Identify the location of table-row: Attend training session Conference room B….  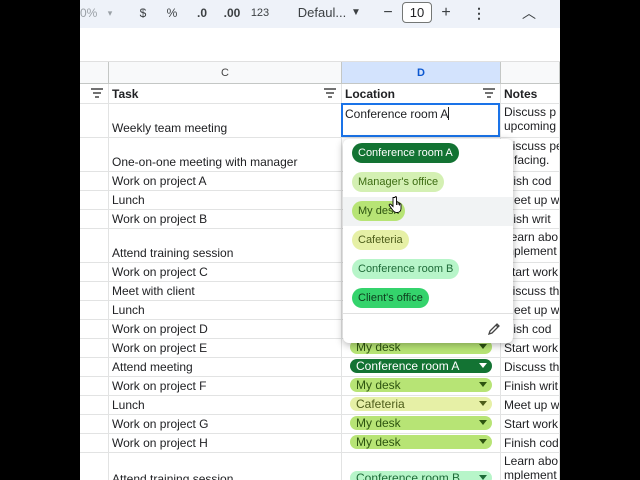
(320, 466).